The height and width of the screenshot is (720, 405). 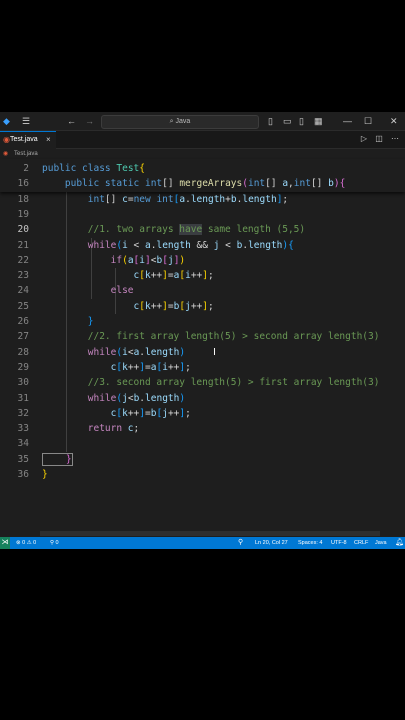 I want to click on code-text: }, so click(x=57, y=459).